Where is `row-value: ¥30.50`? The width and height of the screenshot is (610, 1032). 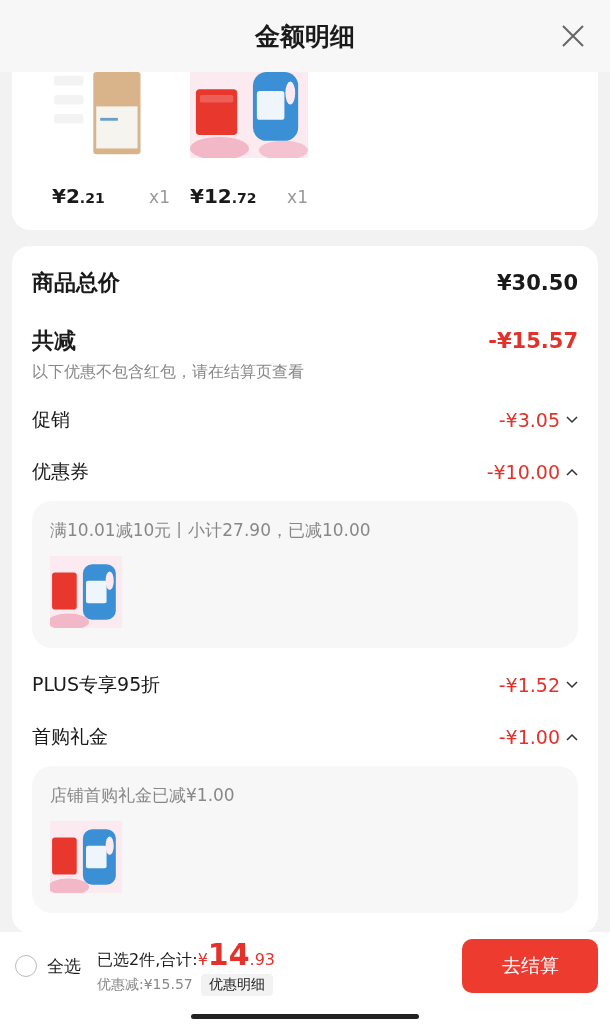 row-value: ¥30.50 is located at coordinates (537, 283).